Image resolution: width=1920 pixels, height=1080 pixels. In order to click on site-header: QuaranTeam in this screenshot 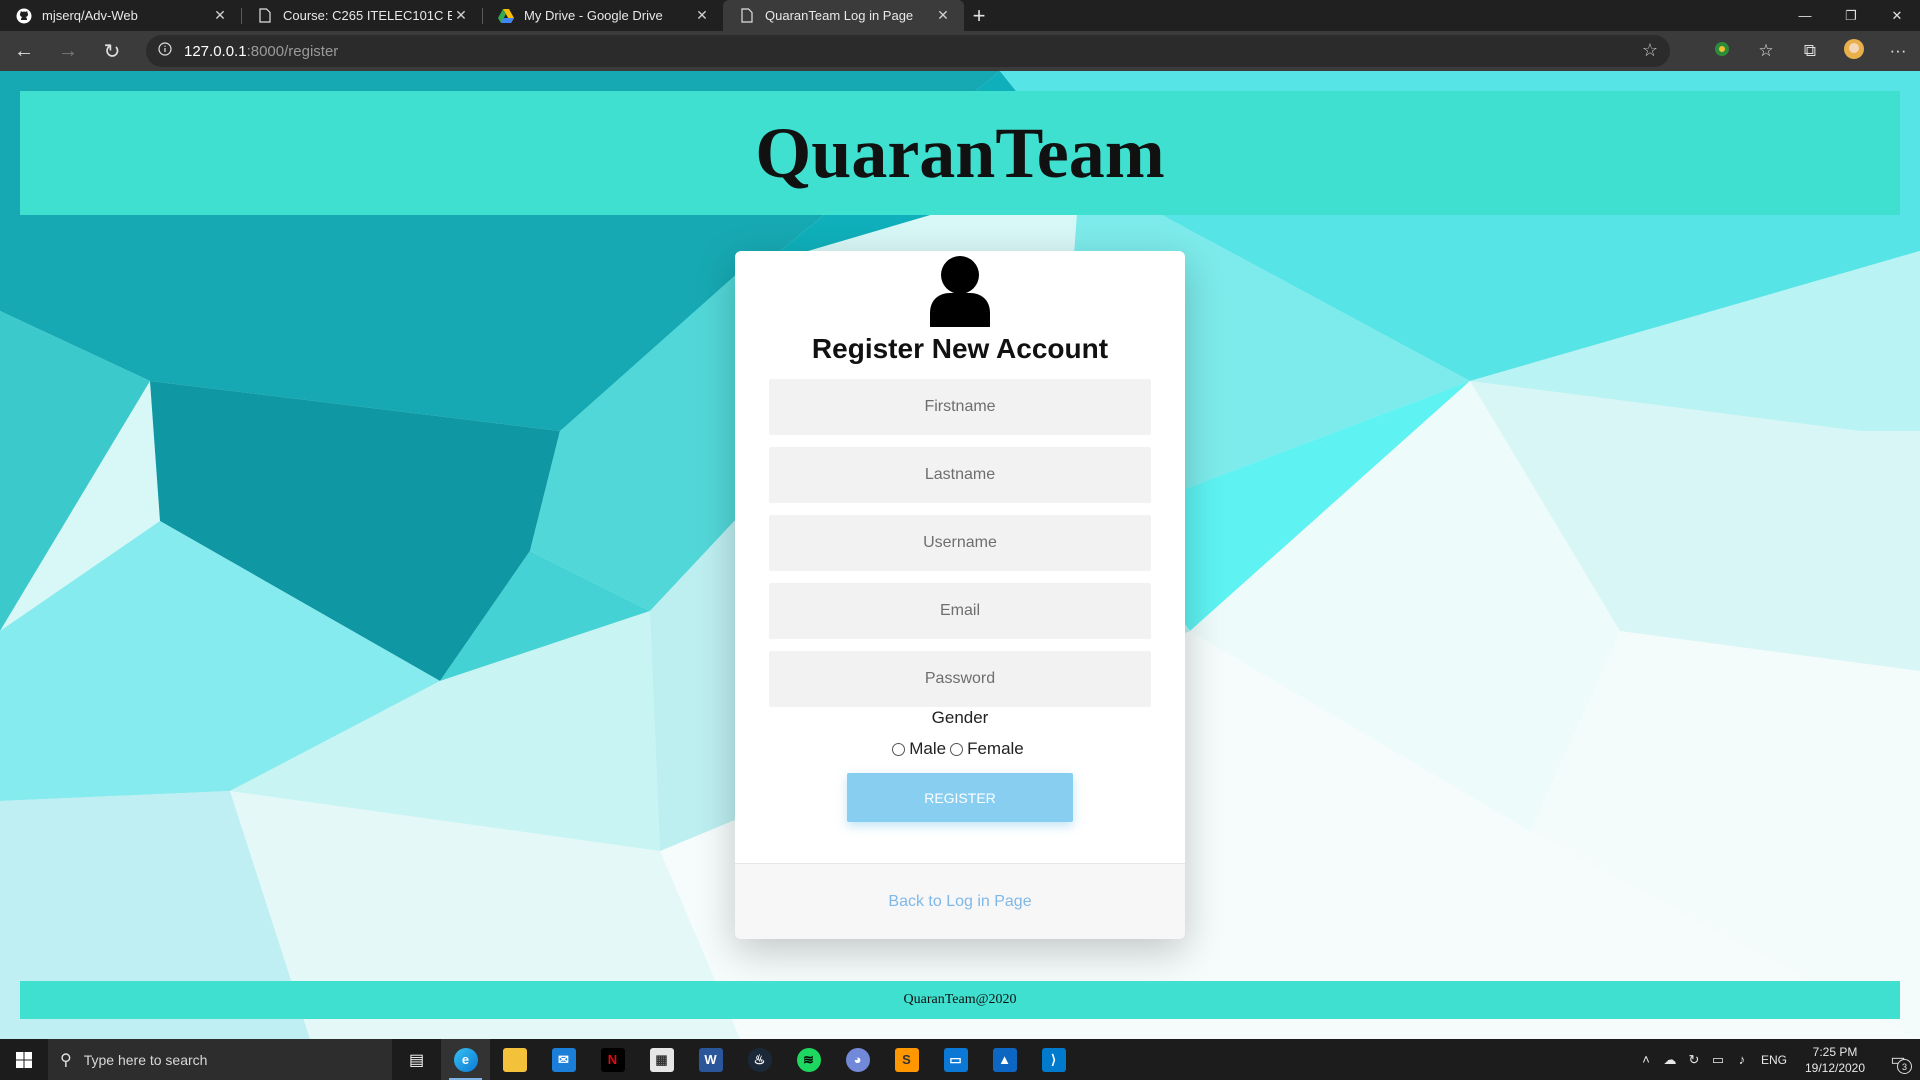, I will do `click(960, 153)`.